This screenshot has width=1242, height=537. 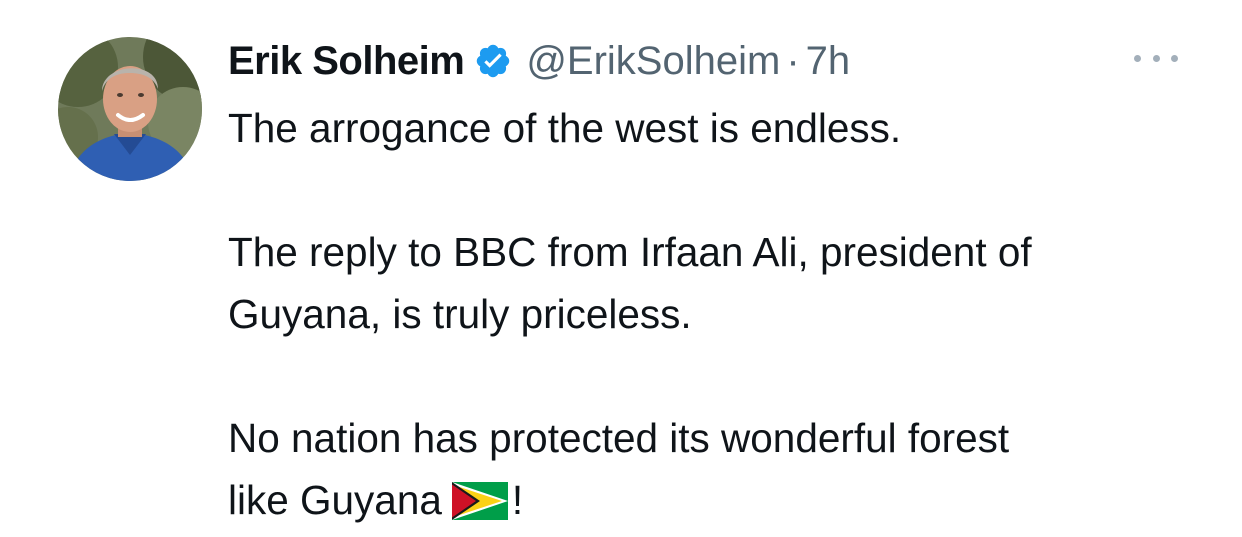 I want to click on author-avatar, so click(x=130, y=109).